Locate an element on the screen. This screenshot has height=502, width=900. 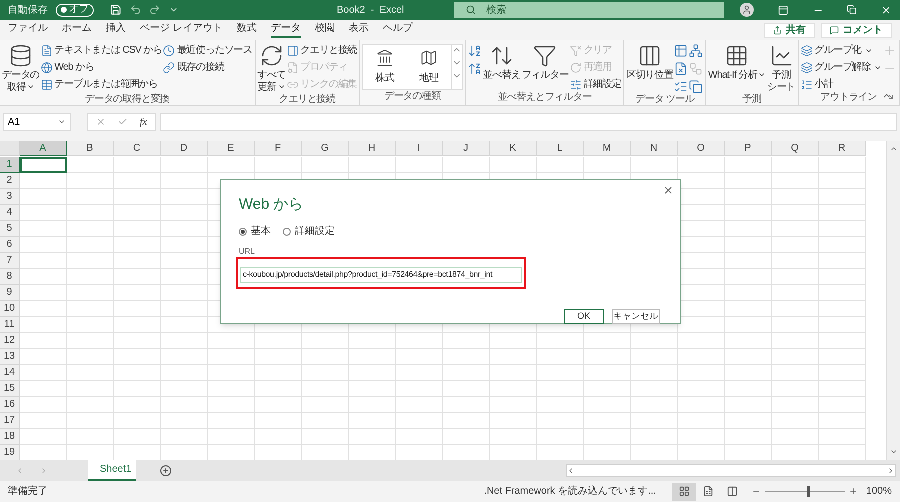
ok-button: OK is located at coordinates (584, 316).